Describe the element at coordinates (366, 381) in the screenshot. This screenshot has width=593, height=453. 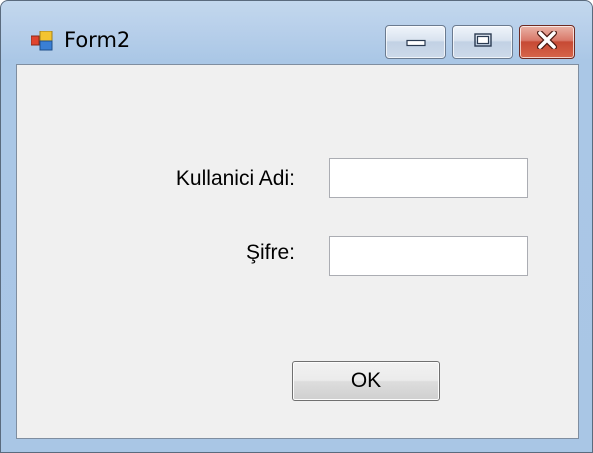
I see `ok-button: OK` at that location.